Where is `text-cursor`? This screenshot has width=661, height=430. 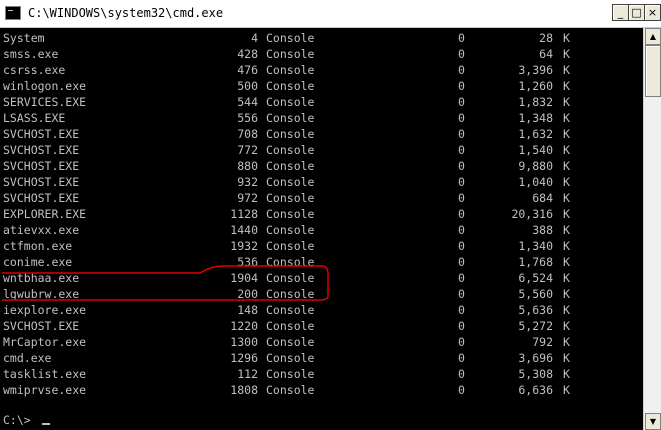
text-cursor is located at coordinates (46, 424).